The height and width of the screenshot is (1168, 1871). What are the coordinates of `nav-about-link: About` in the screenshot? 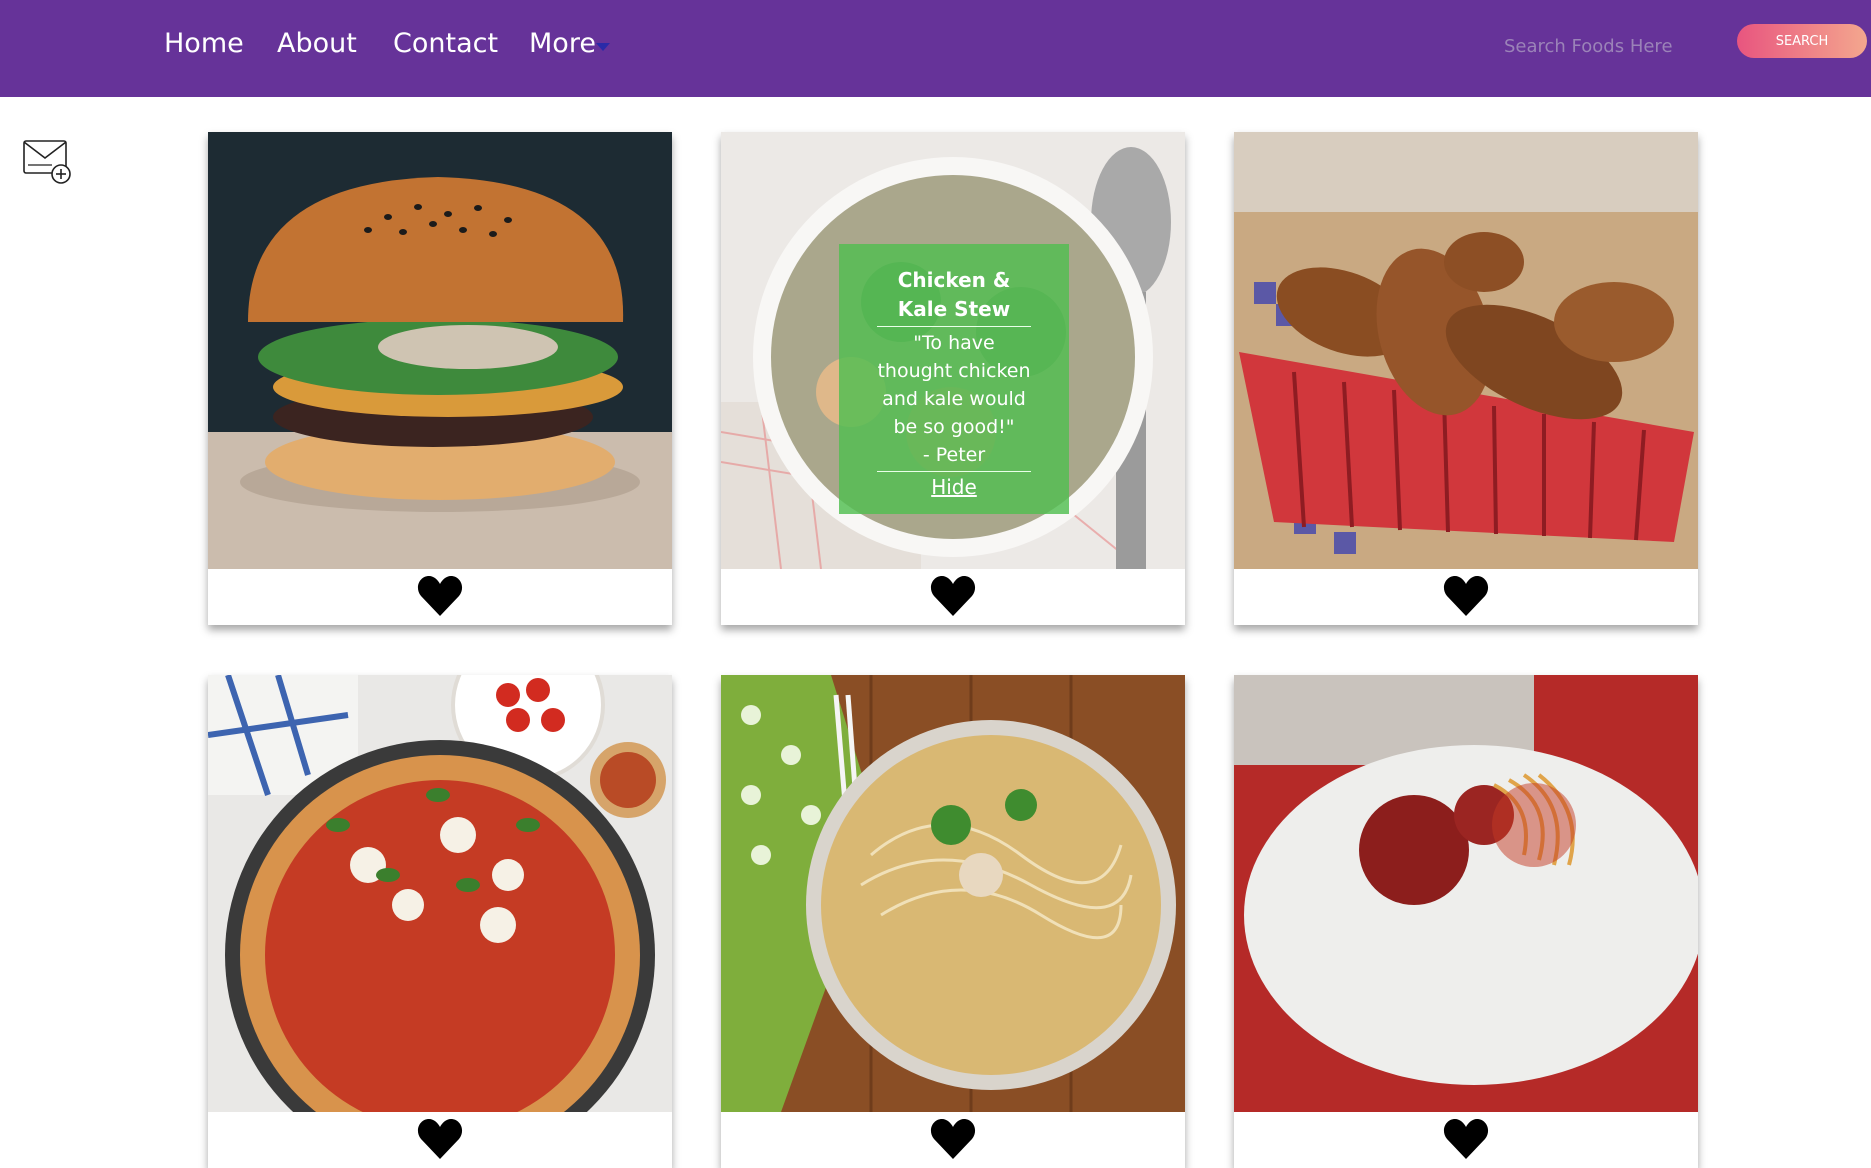 It's located at (317, 43).